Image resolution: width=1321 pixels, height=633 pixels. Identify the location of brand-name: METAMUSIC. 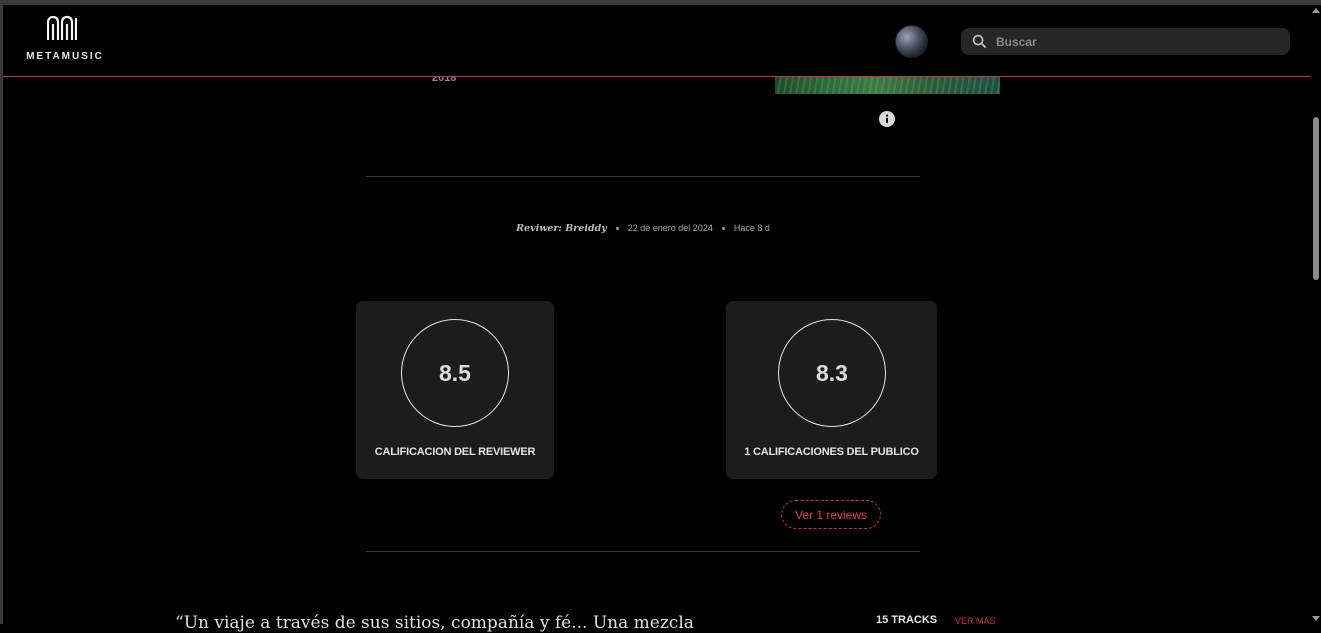
(65, 56).